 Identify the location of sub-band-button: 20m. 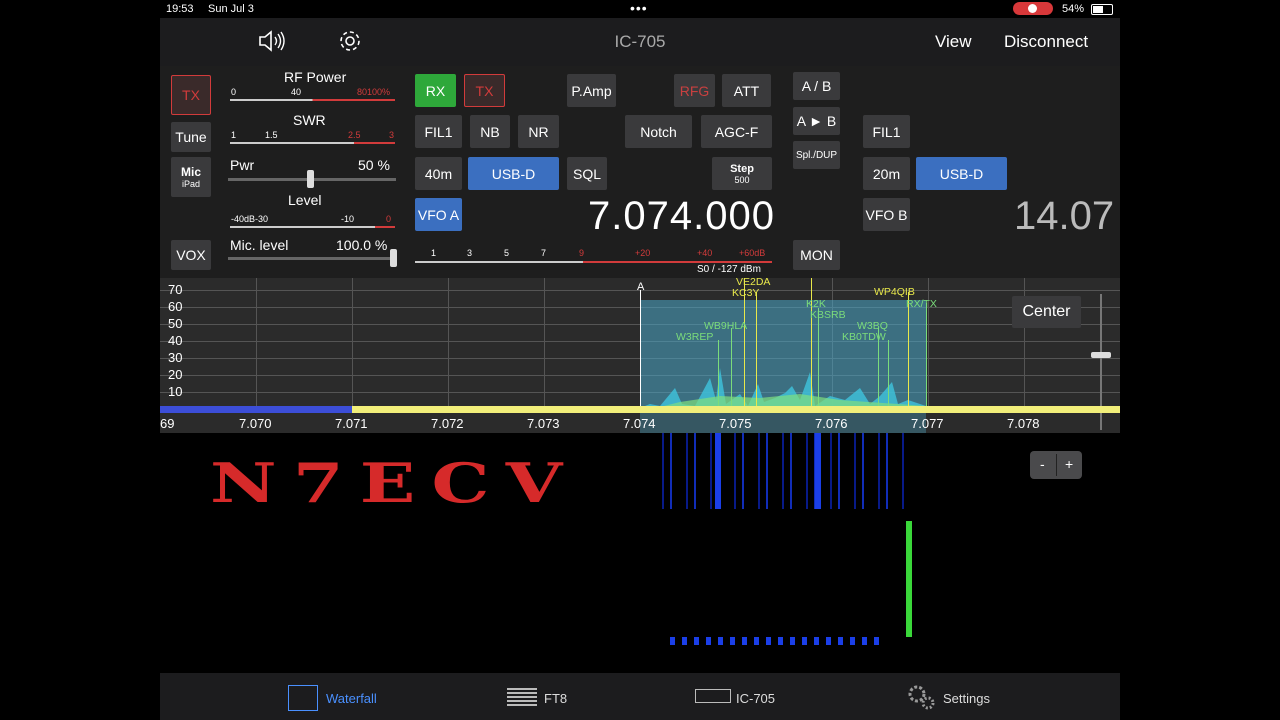
(886, 173).